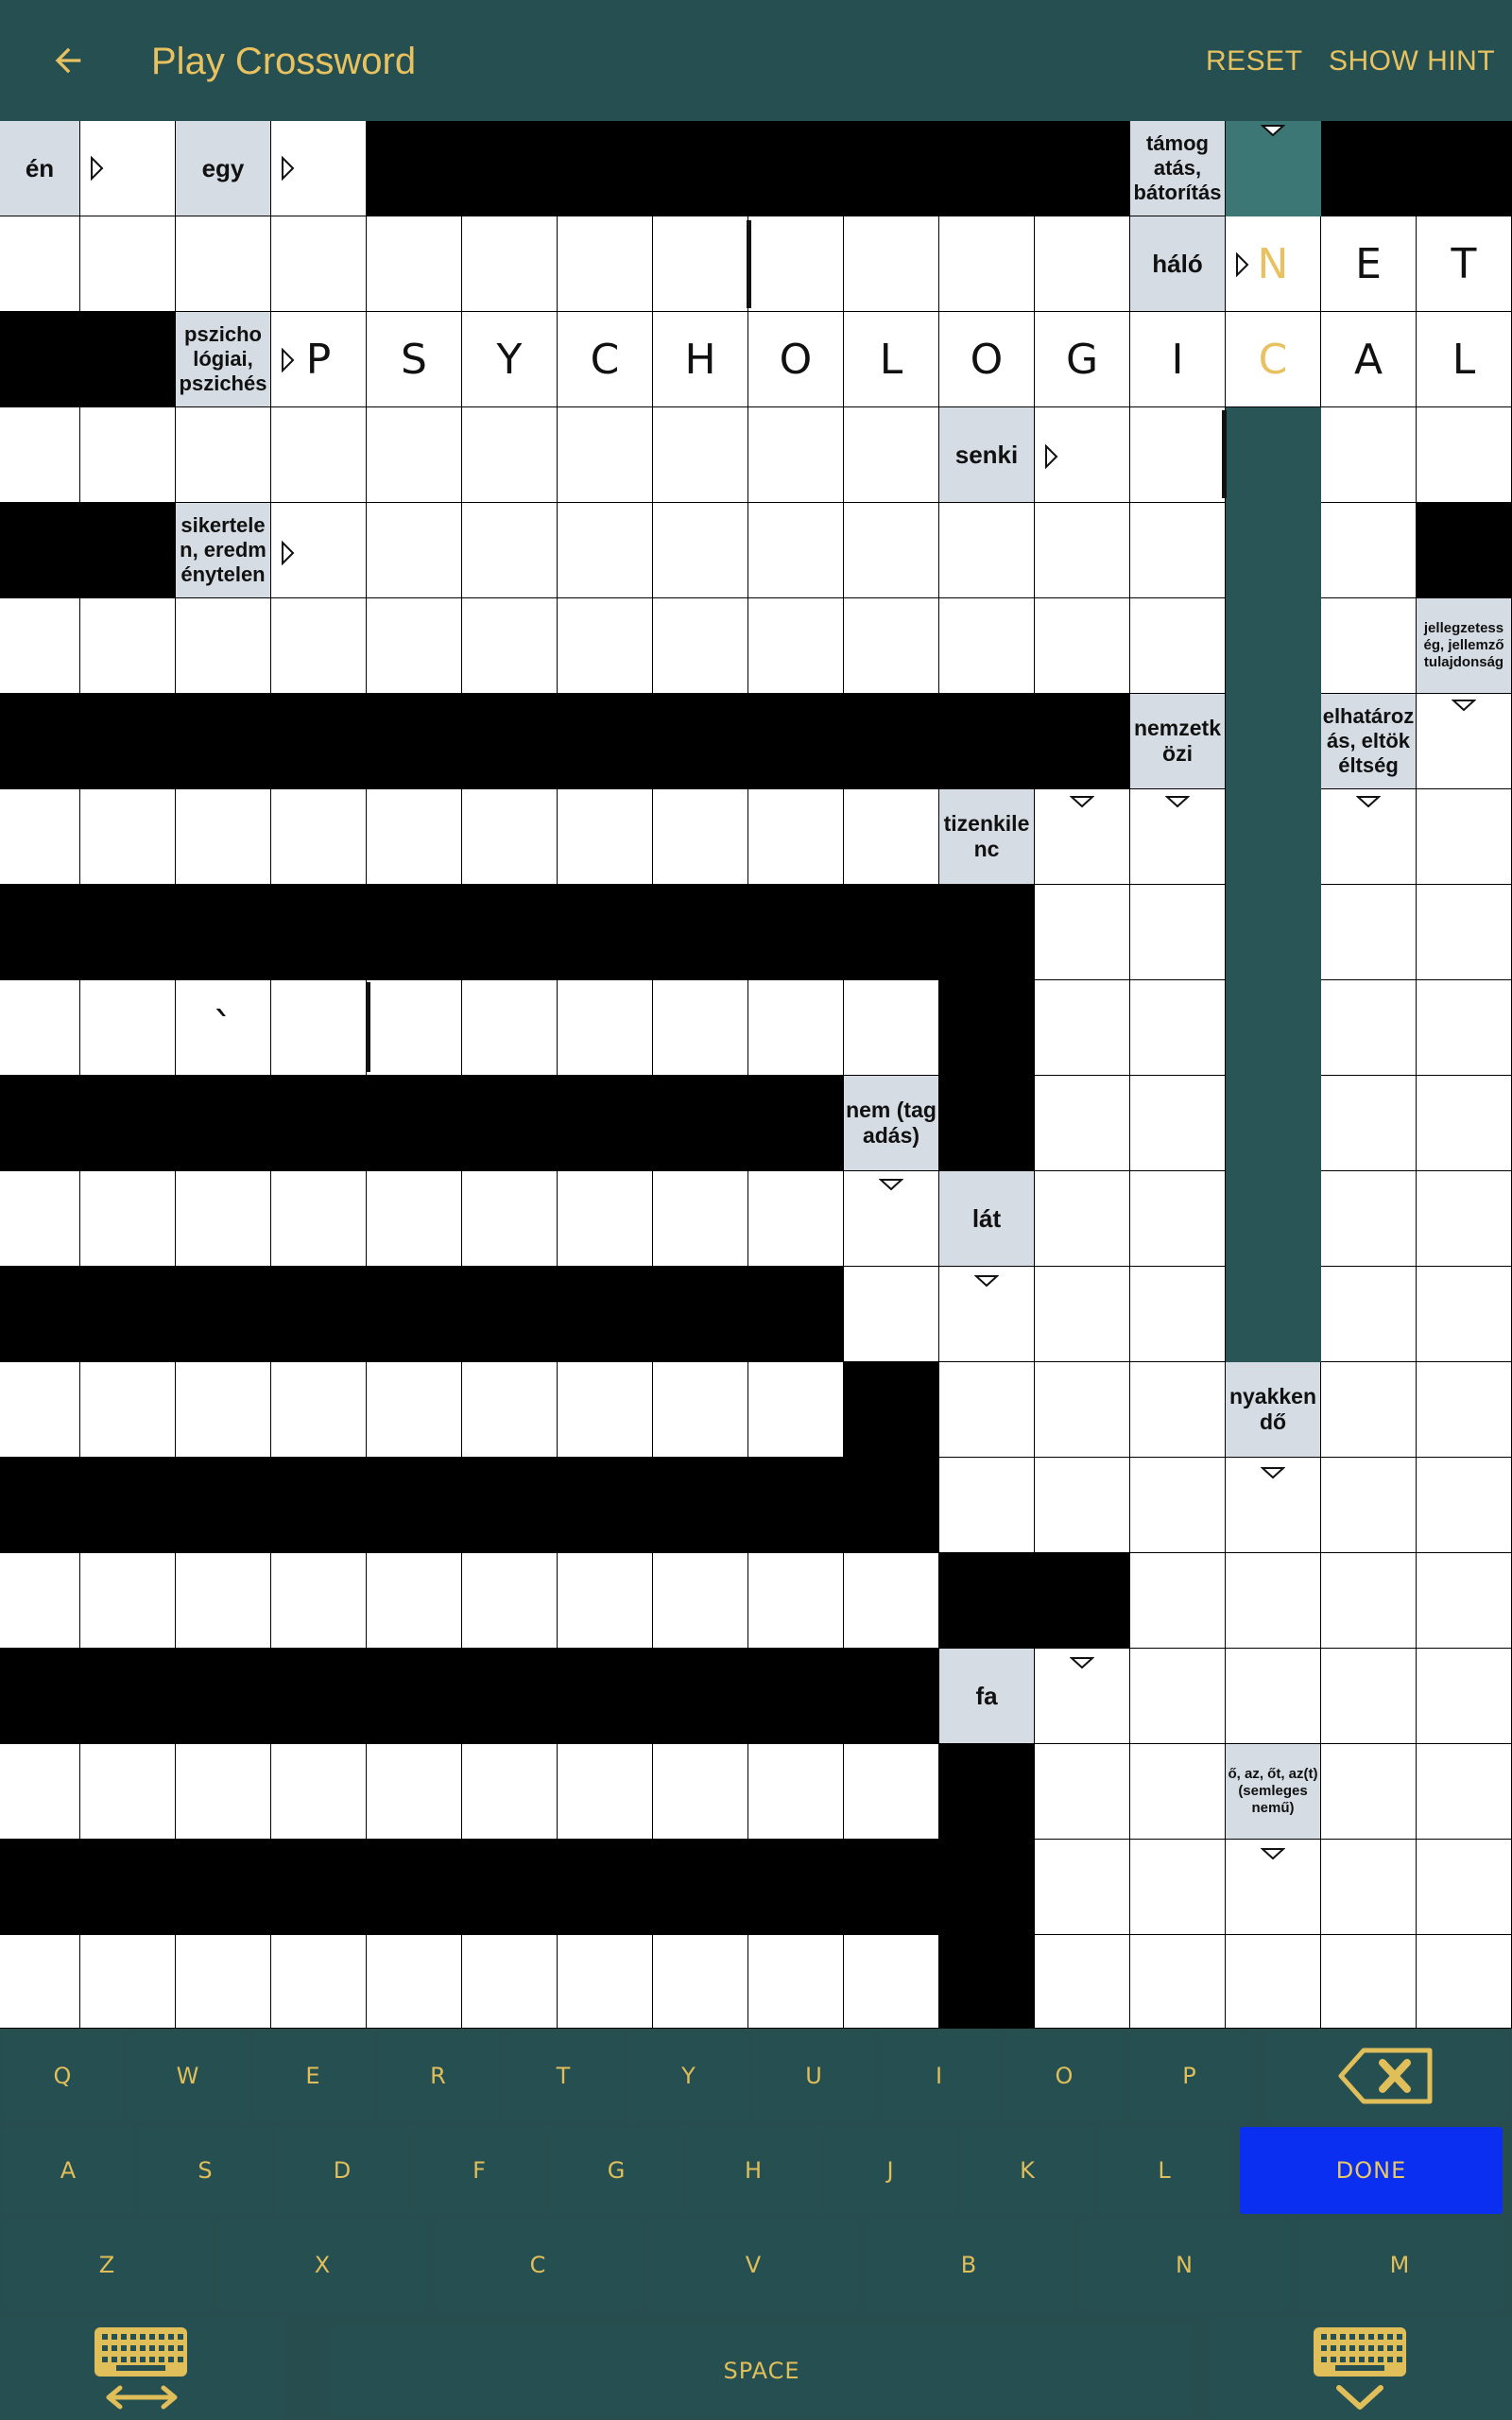  I want to click on key-j: J, so click(890, 2170).